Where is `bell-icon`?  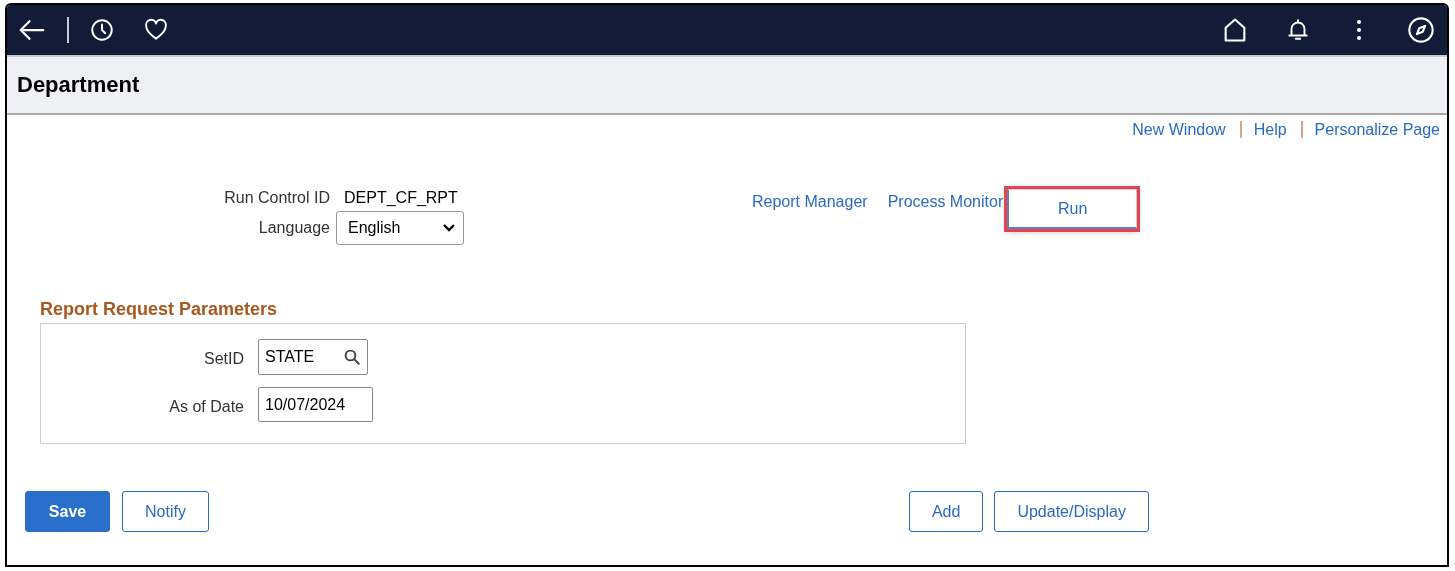
bell-icon is located at coordinates (1298, 30).